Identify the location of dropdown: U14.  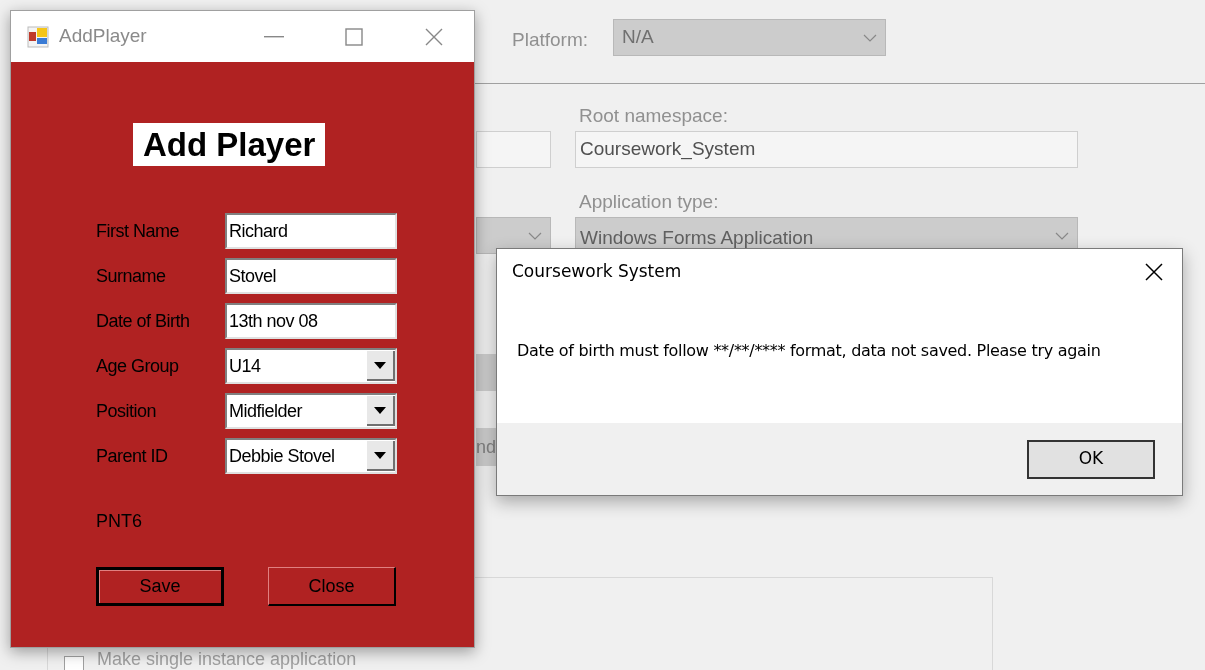
(311, 366).